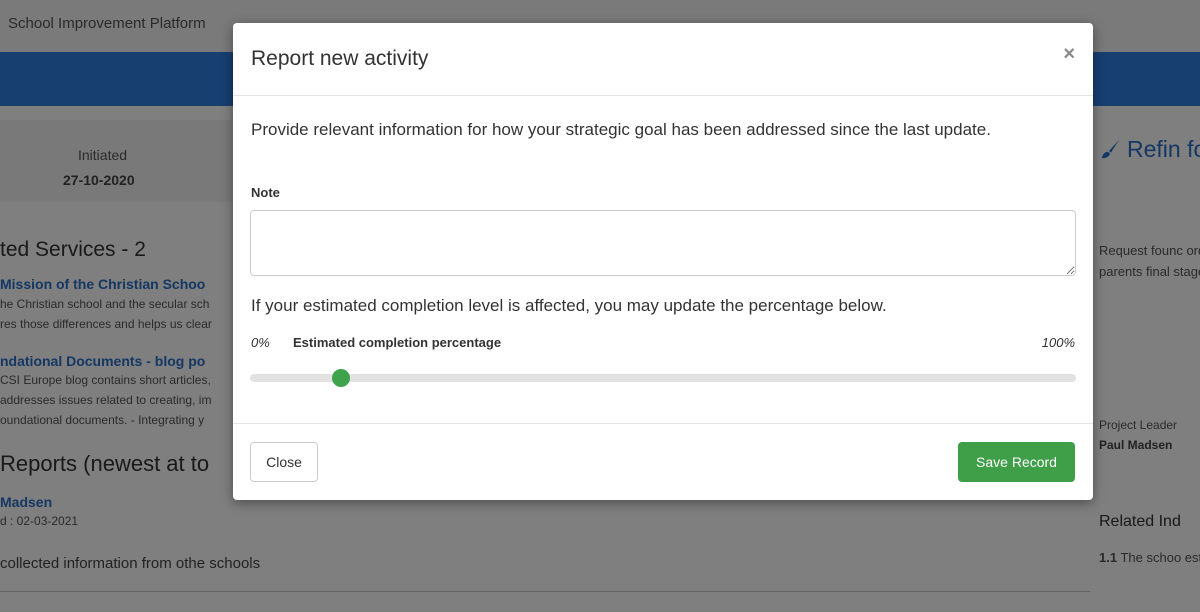 The image size is (1200, 612). I want to click on modal-title: Report new activity, so click(340, 58).